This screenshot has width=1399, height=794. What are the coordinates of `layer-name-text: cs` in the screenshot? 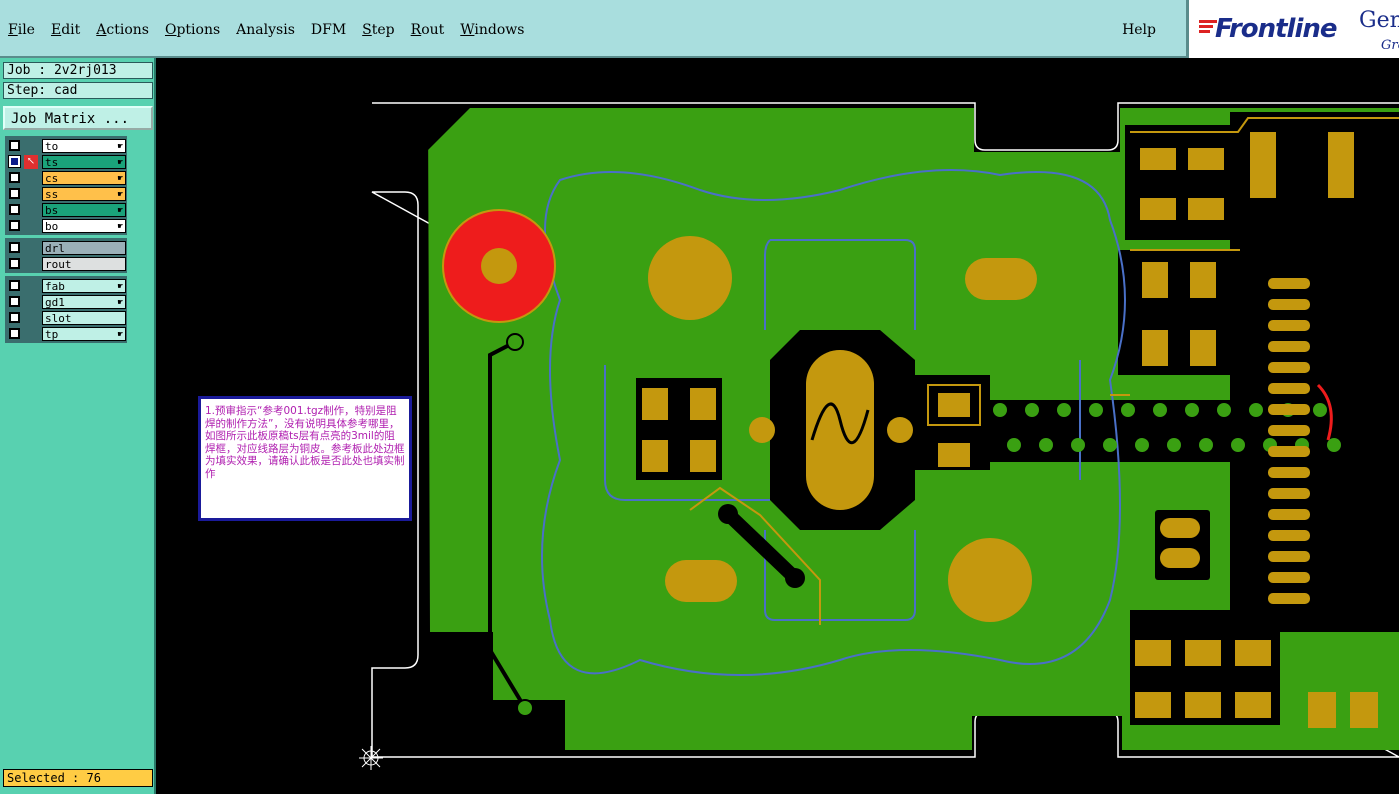 It's located at (52, 178).